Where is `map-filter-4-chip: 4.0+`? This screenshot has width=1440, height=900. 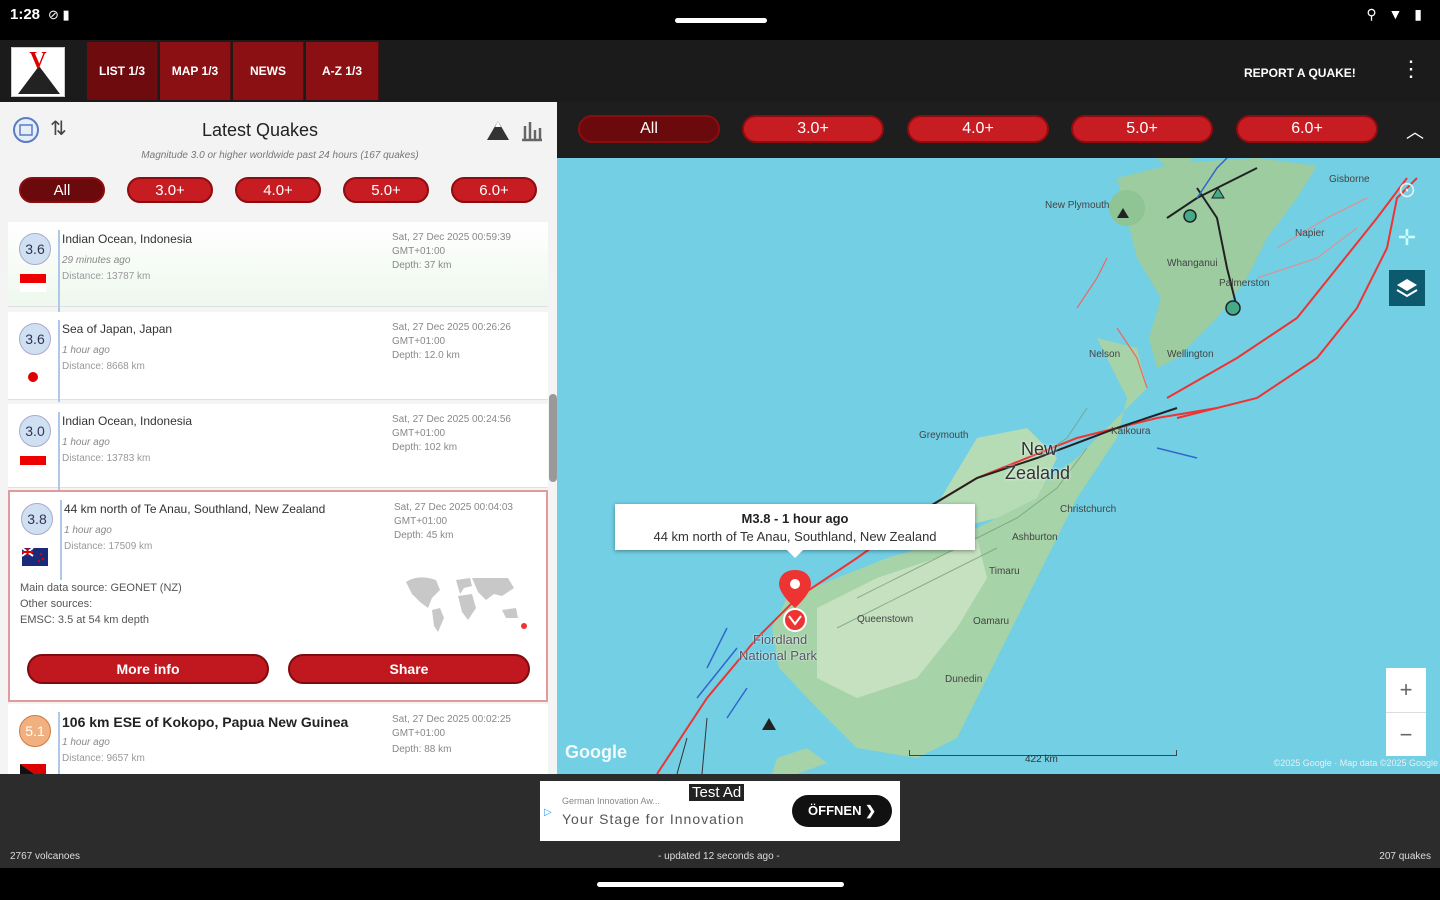 map-filter-4-chip: 4.0+ is located at coordinates (978, 129).